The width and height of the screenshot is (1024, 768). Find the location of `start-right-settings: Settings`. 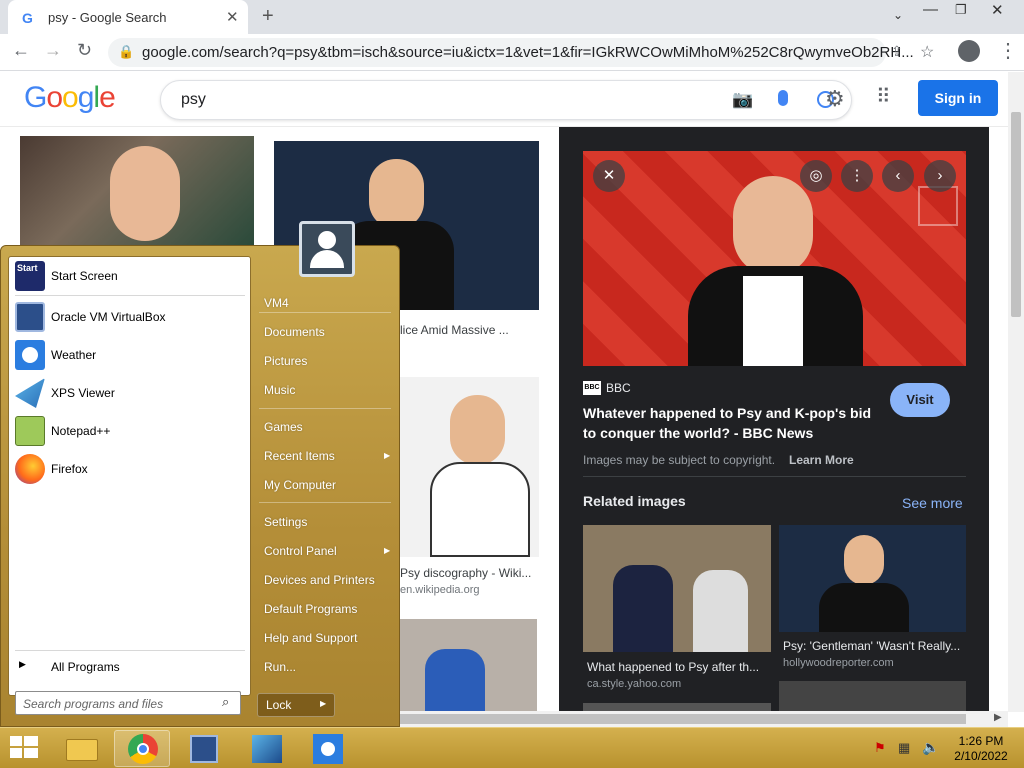

start-right-settings: Settings is located at coordinates (285, 522).